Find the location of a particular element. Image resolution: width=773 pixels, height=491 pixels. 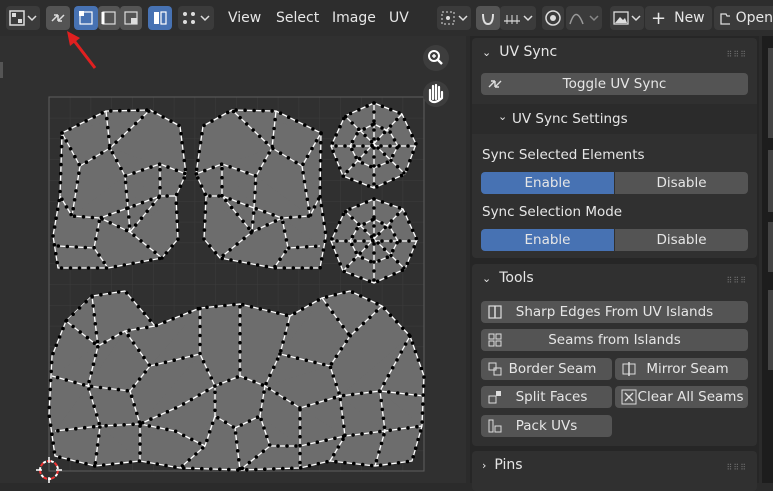

uv-sync-panel-header: ⌄ UV Sync ⠿⠿⠿ is located at coordinates (614, 52).